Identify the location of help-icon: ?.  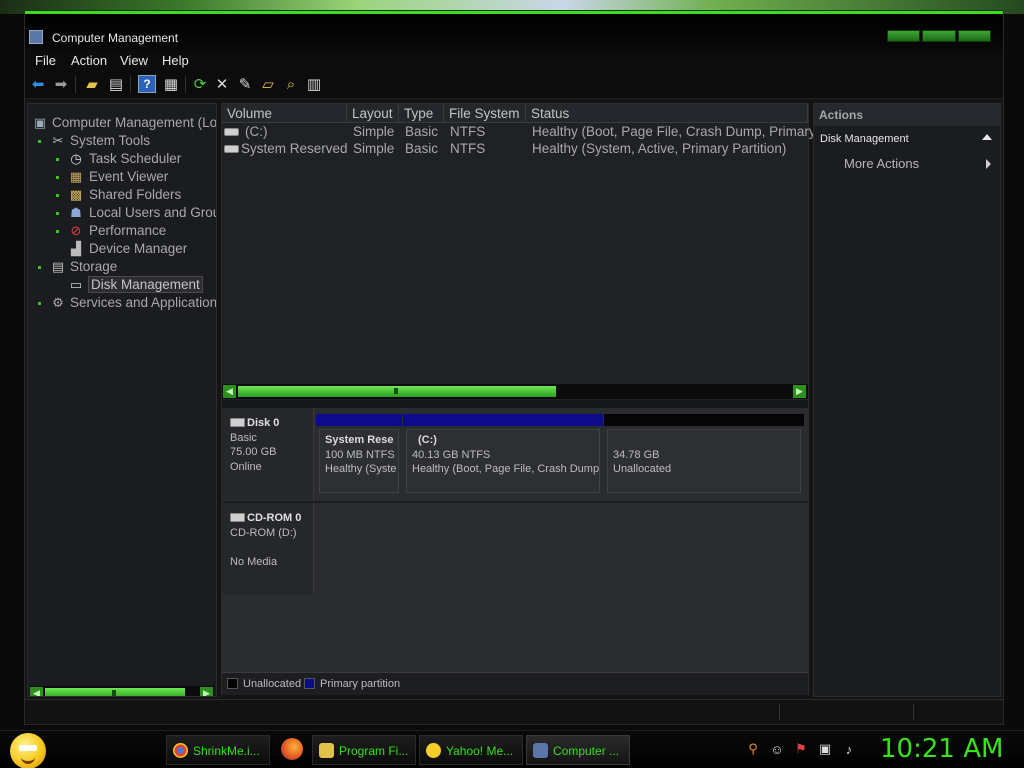
(147, 84).